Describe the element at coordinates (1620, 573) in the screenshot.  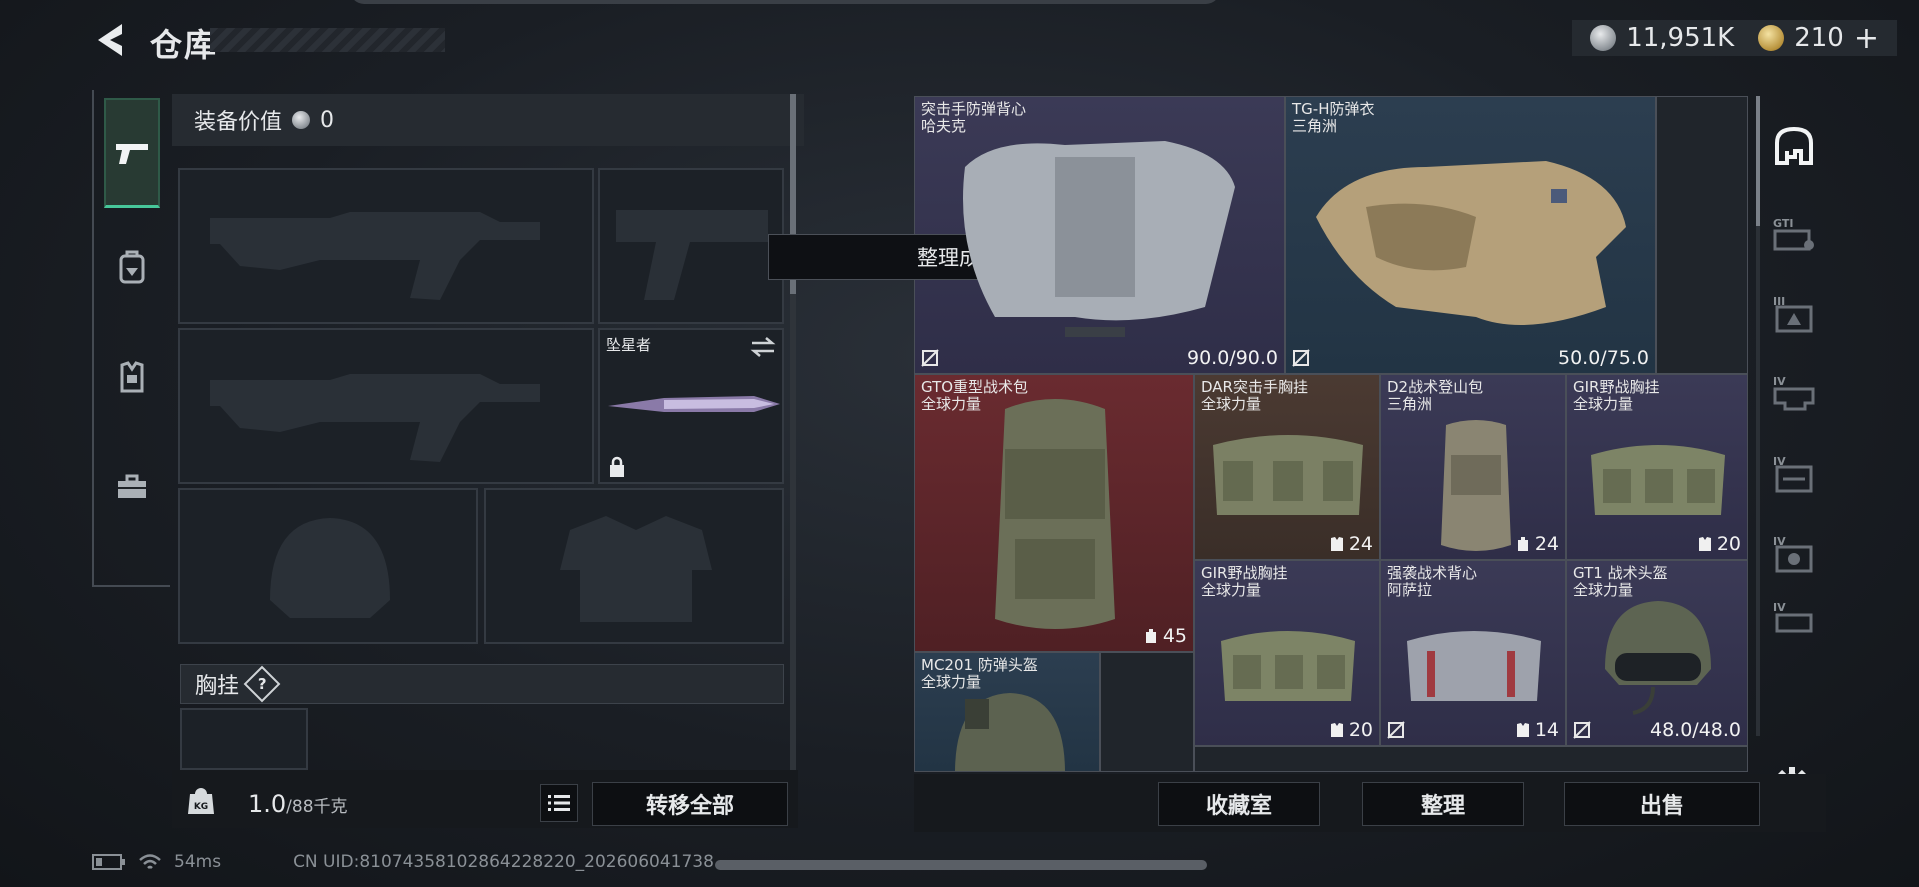
I see `item-name: GT1 战术头盔` at that location.